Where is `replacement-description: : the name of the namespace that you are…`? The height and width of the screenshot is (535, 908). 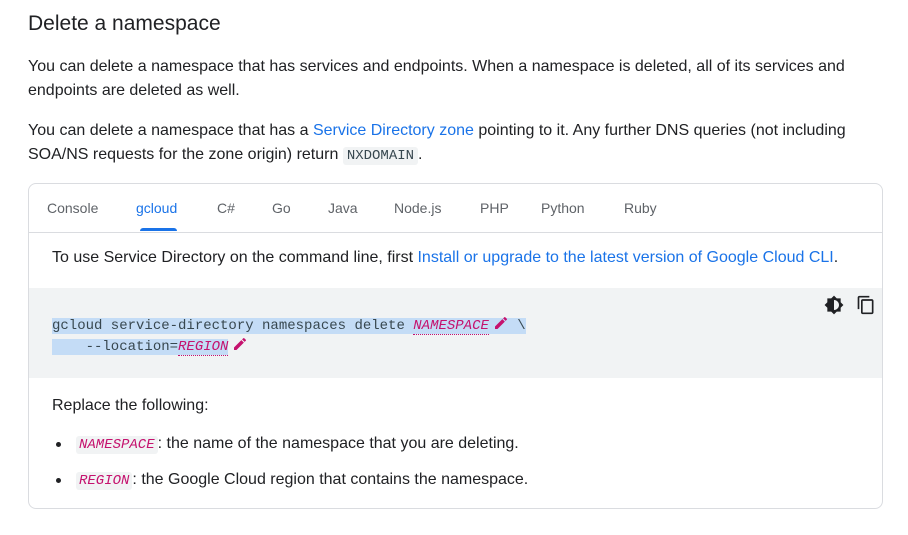 replacement-description: : the name of the namespace that you are… is located at coordinates (338, 443).